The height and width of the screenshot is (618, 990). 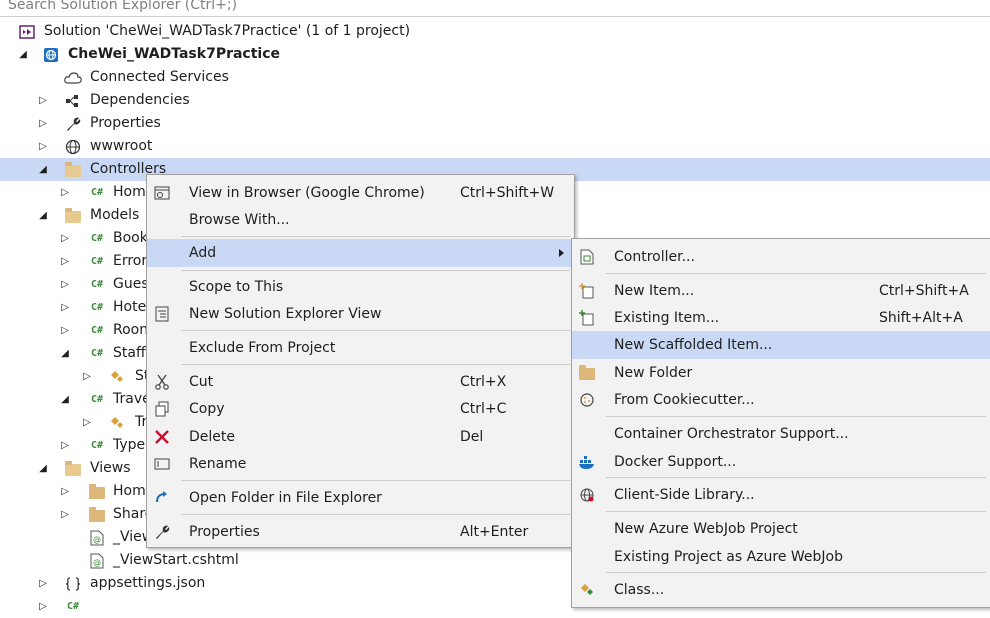 I want to click on menu-item-shortcut: Ctrl+Shift+W, so click(x=507, y=193).